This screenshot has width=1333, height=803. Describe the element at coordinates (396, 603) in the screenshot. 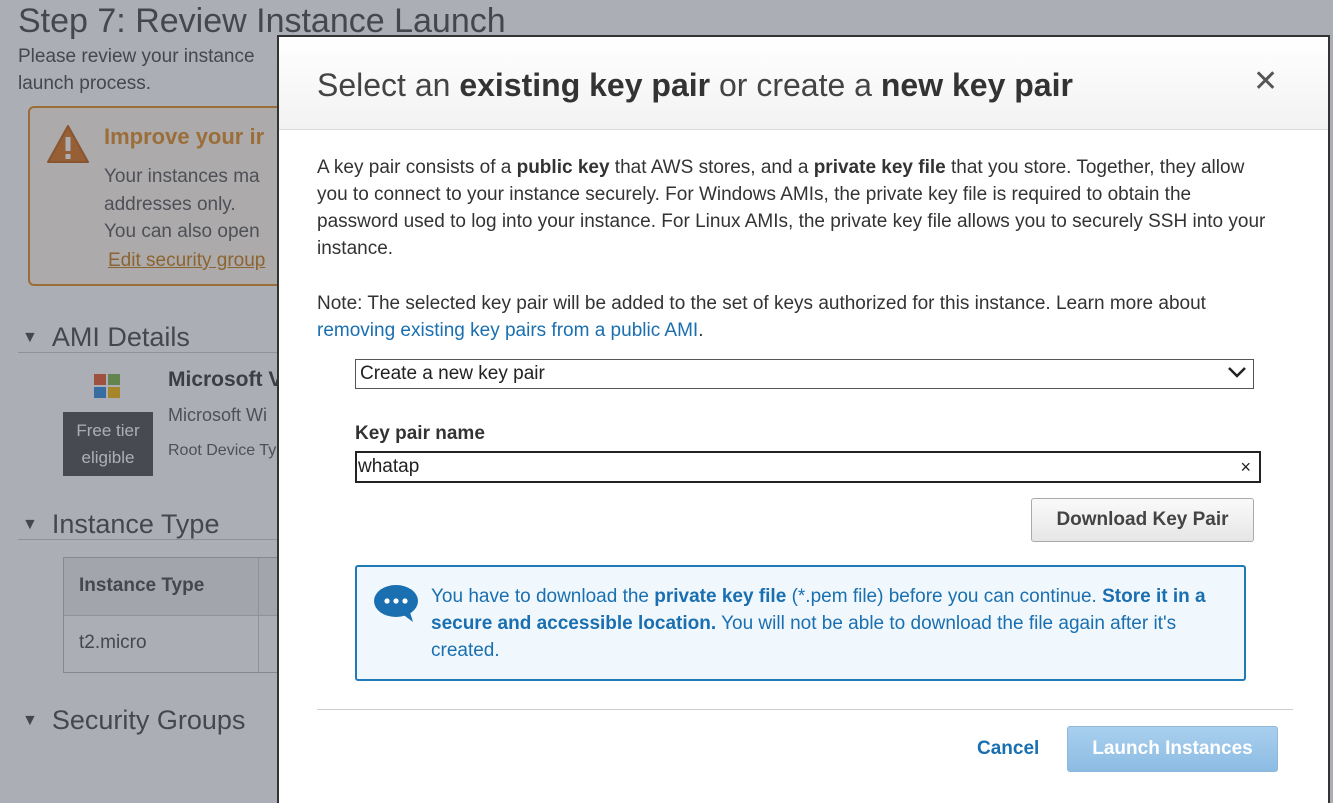

I see `speech-bubble-icon` at that location.